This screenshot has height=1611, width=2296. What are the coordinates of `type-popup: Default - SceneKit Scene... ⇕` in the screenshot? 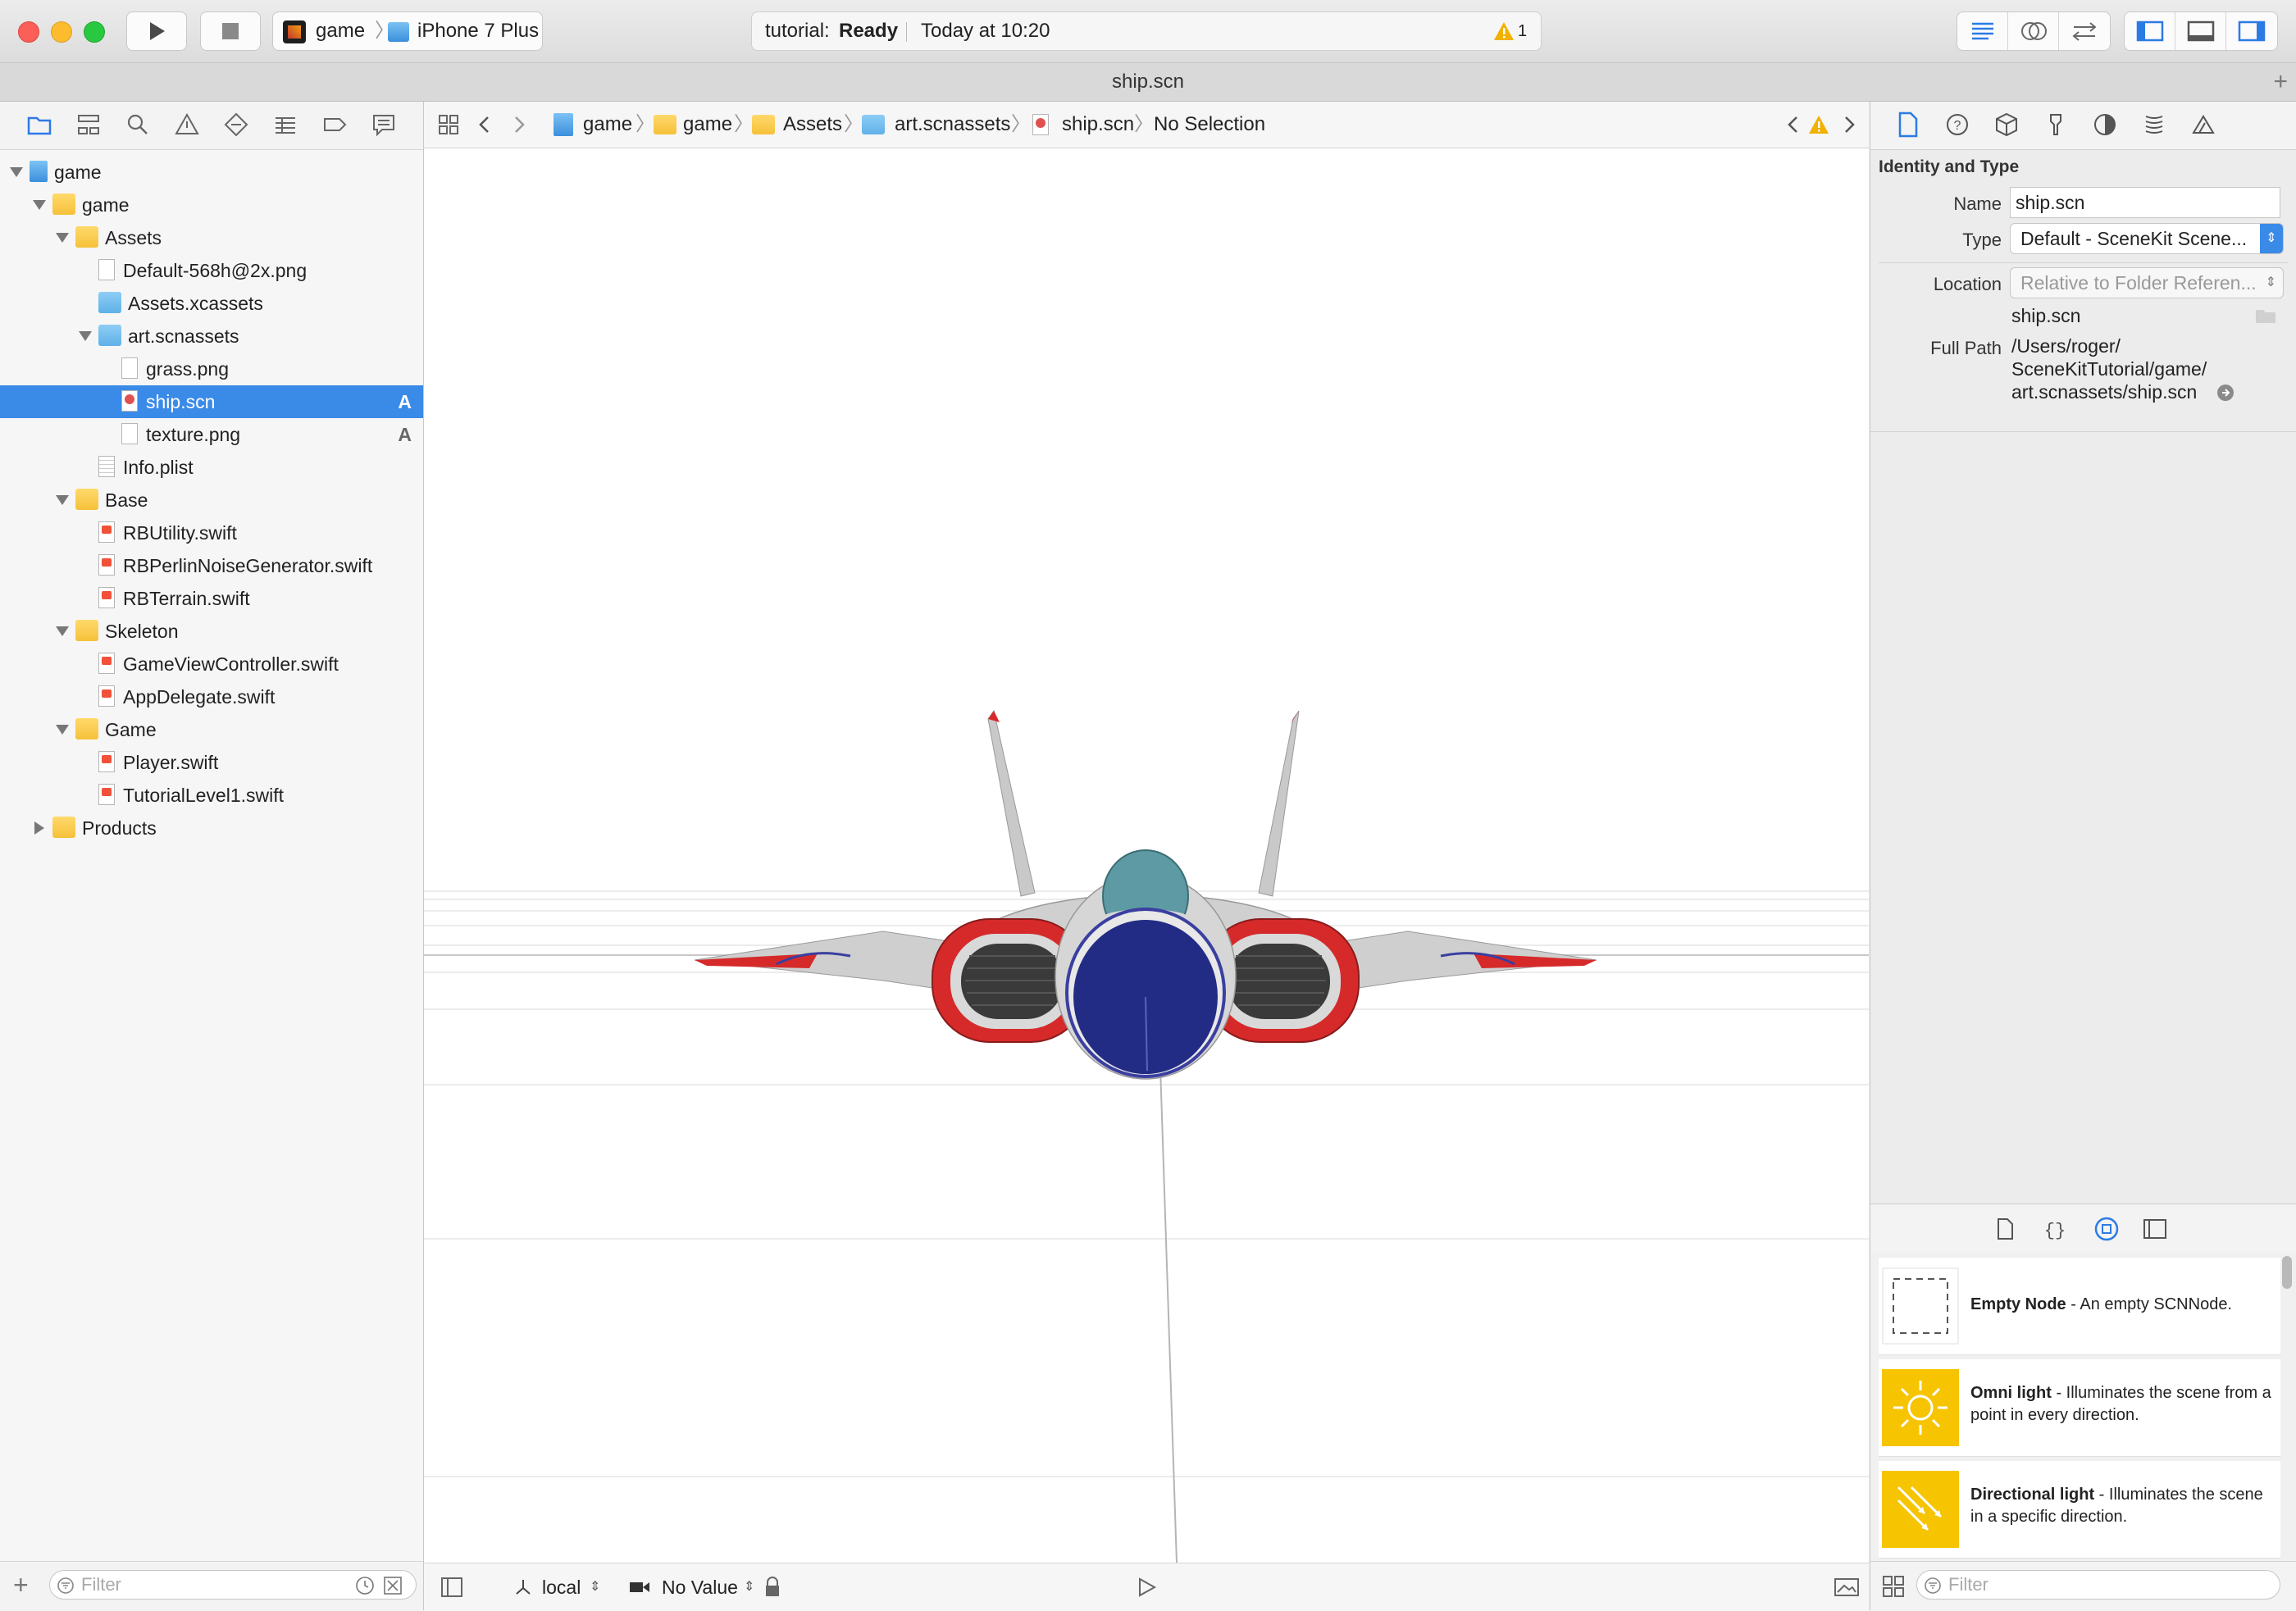 It's located at (2147, 239).